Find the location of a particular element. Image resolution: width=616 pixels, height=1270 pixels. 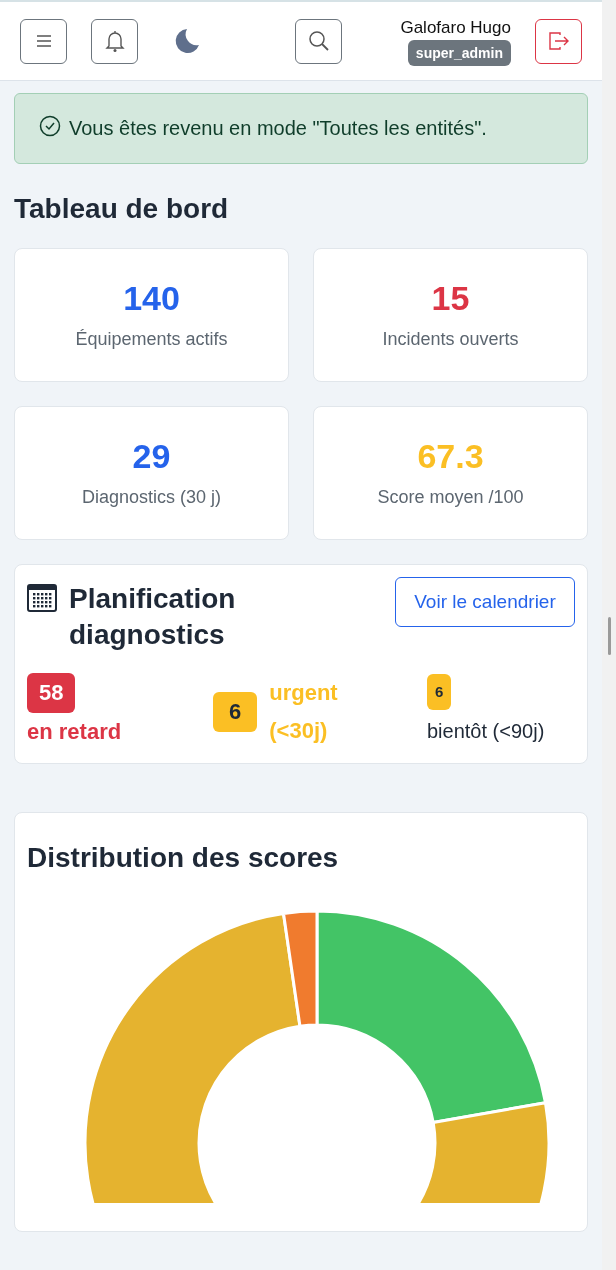

planning-label: bientôt (<90j) is located at coordinates (486, 731).